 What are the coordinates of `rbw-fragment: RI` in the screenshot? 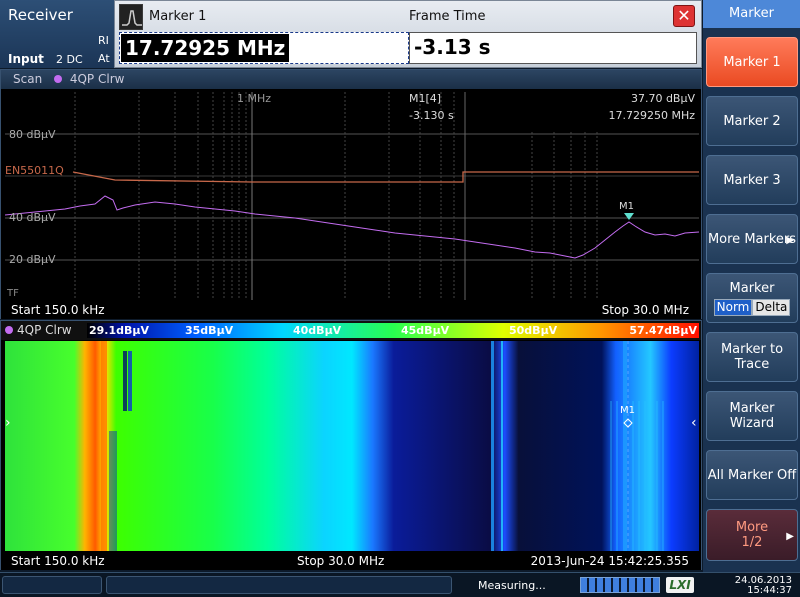 It's located at (103, 40).